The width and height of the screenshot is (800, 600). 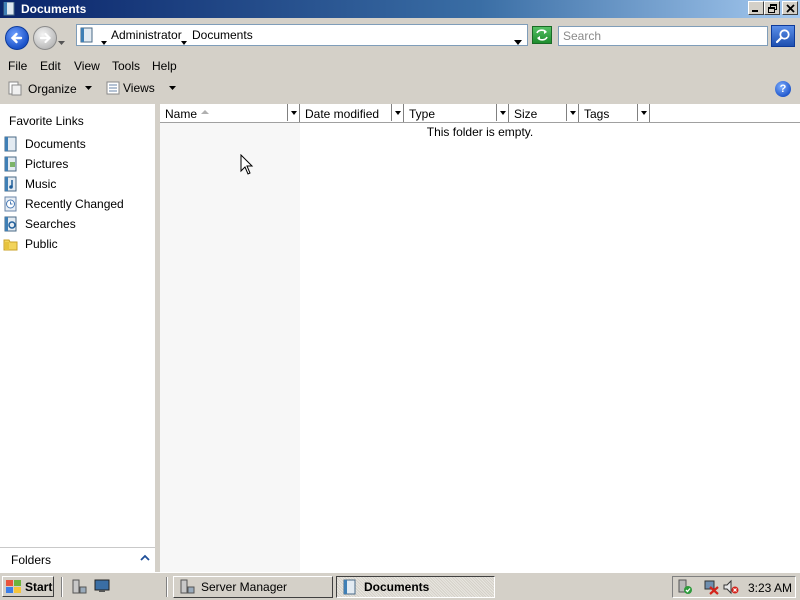 What do you see at coordinates (772, 8) in the screenshot?
I see `restore-button` at bounding box center [772, 8].